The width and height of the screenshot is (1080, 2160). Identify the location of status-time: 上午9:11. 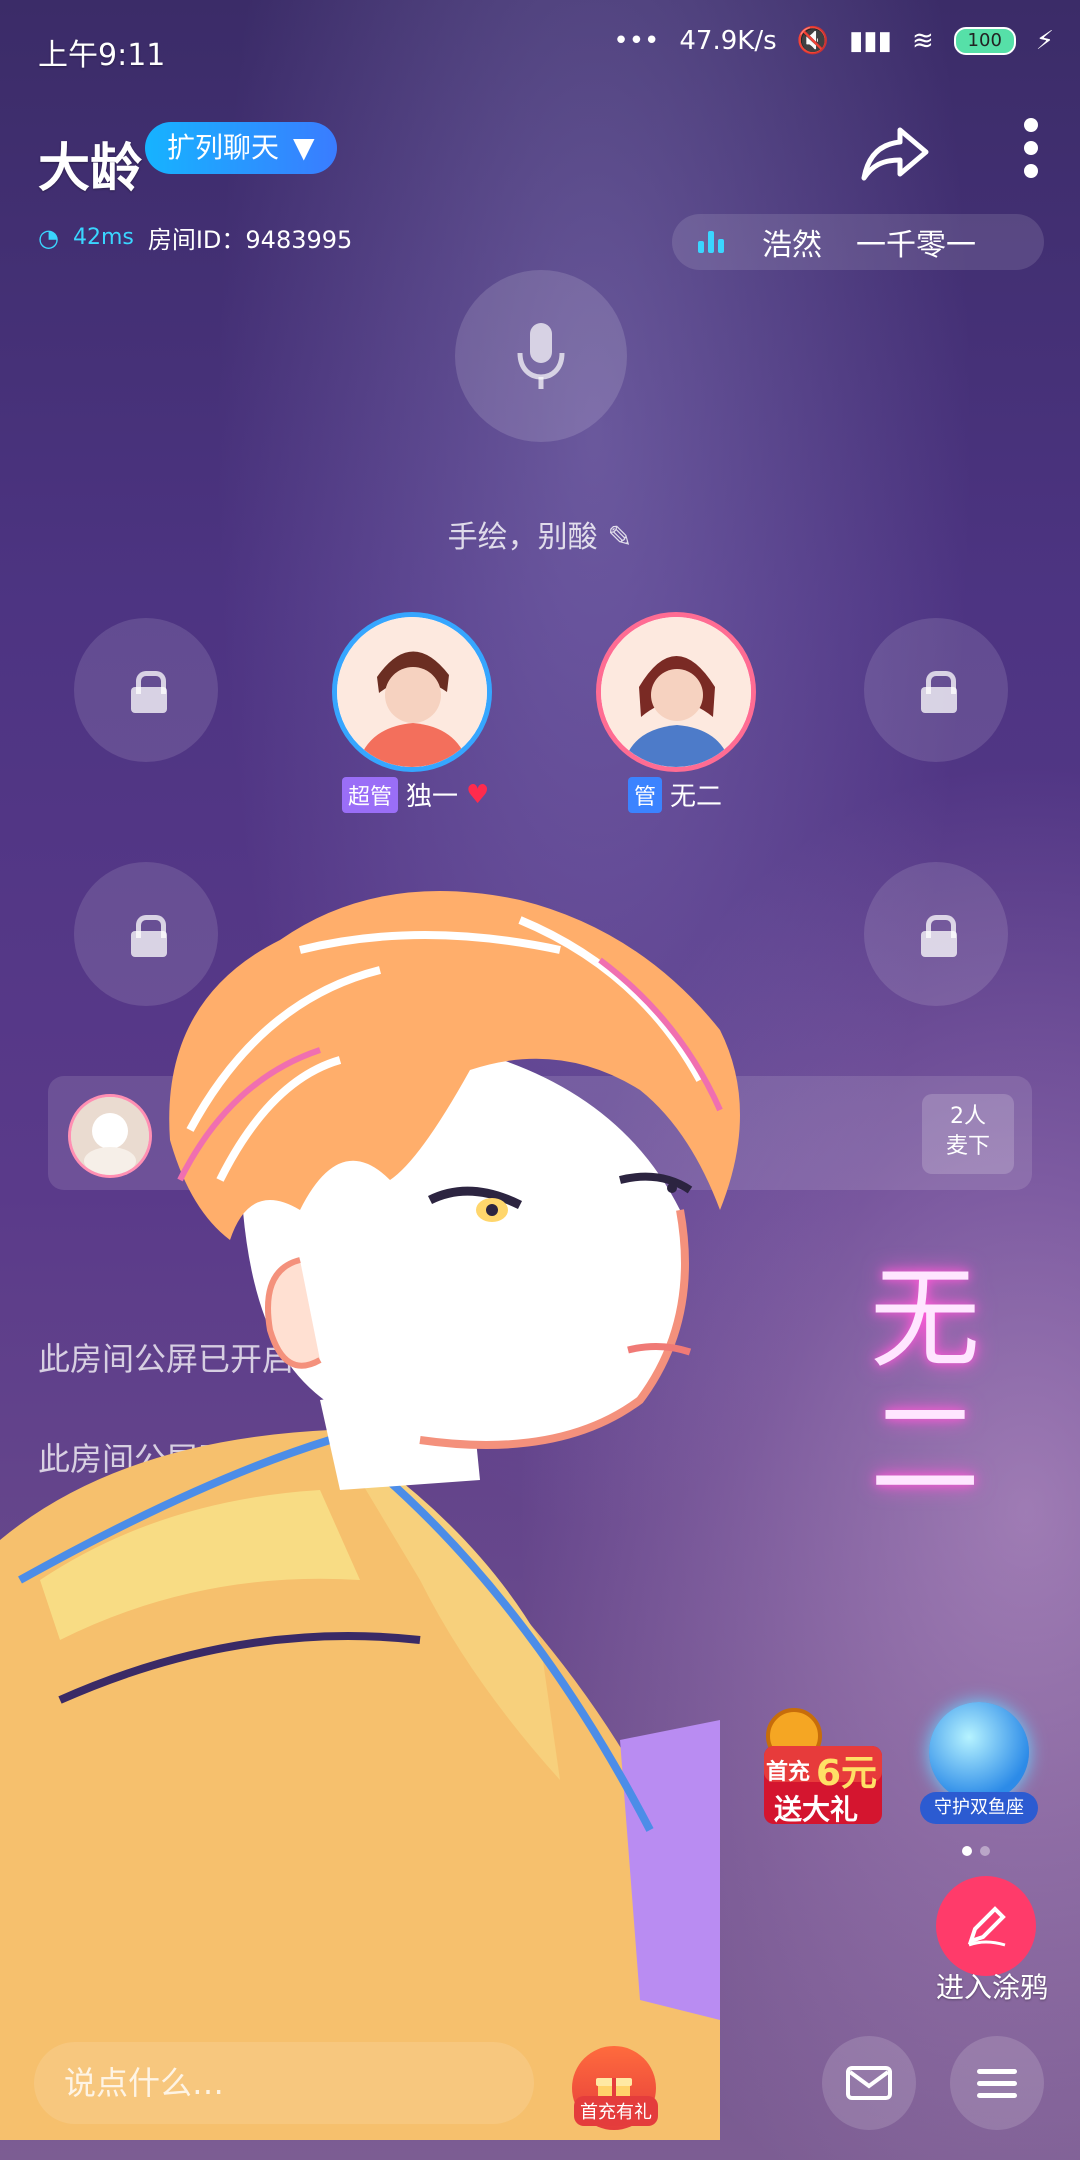
(102, 55).